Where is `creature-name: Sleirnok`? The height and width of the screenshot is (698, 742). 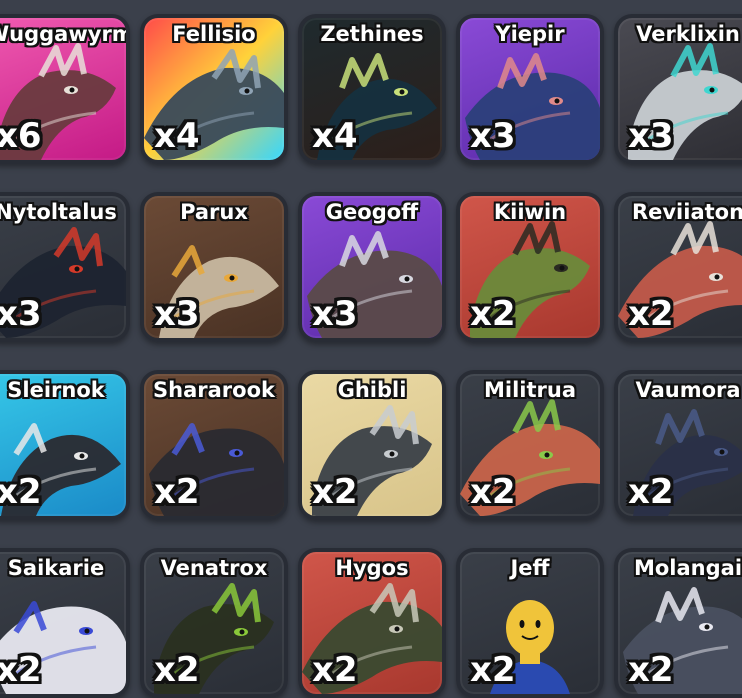 creature-name: Sleirnok is located at coordinates (56, 390).